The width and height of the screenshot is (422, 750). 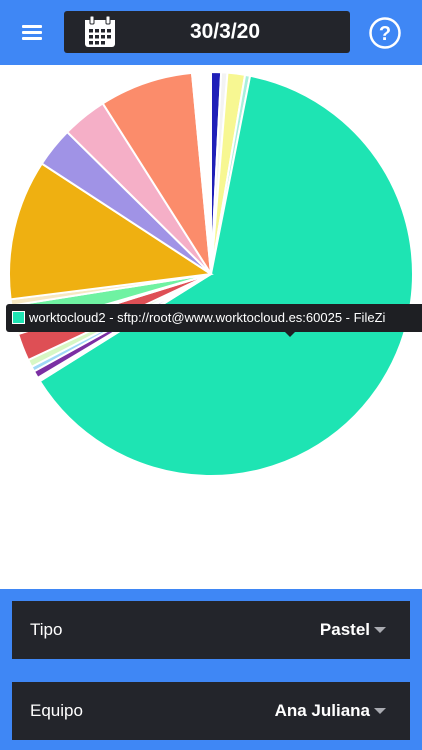 I want to click on menu-button, so click(x=33, y=33).